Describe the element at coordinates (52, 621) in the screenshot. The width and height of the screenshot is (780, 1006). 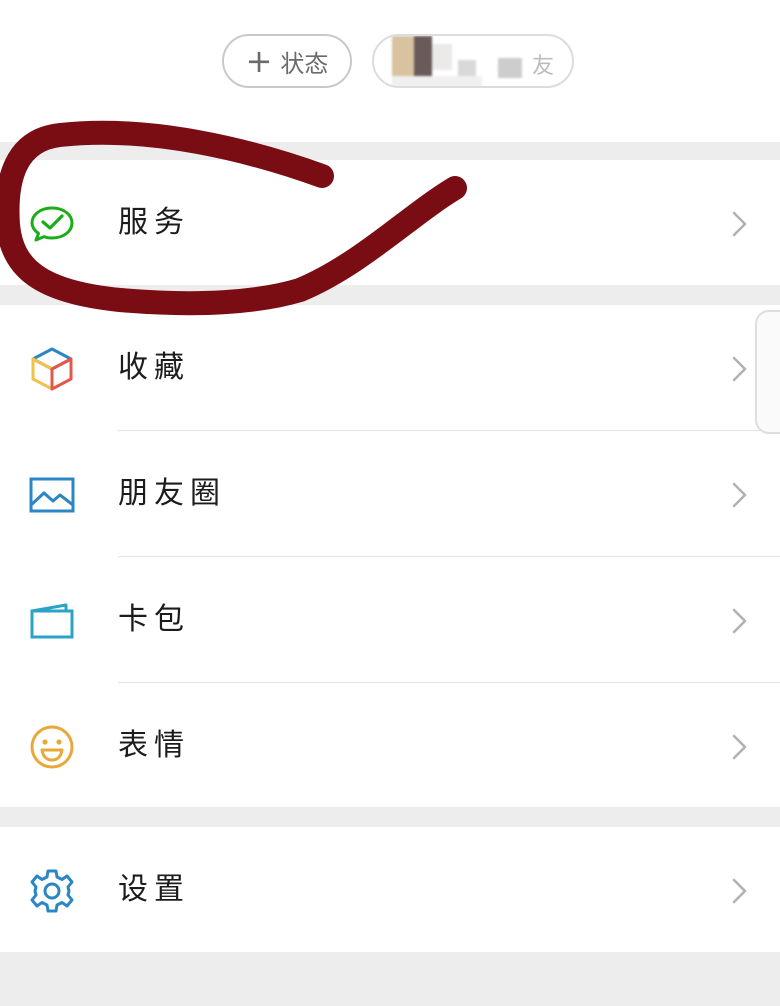
I see `wallet-icon` at that location.